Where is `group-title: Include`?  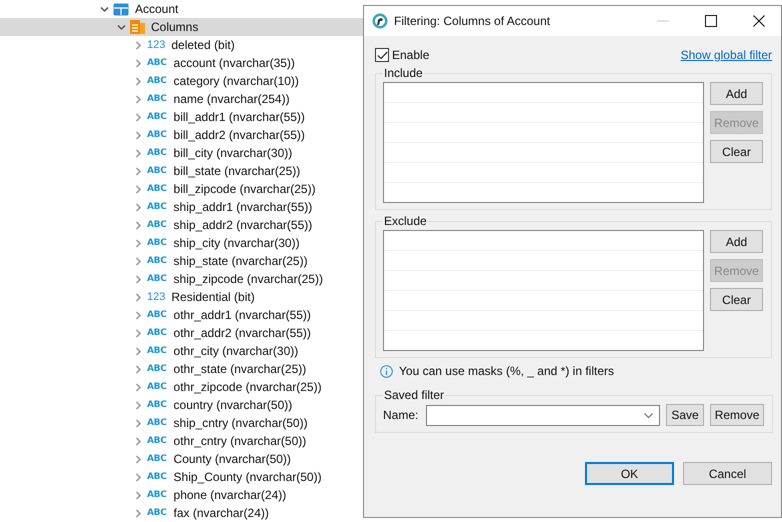 group-title: Include is located at coordinates (403, 73).